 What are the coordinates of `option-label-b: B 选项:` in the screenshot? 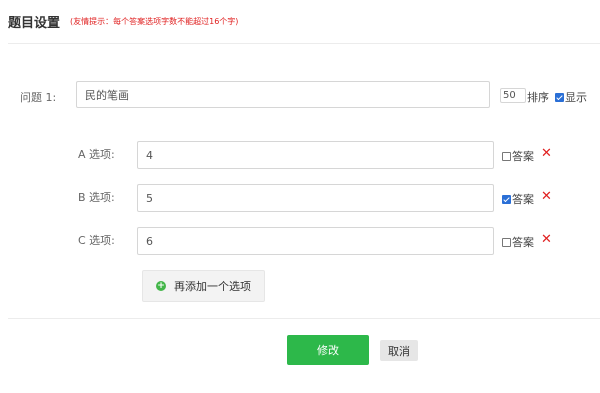 It's located at (96, 197).